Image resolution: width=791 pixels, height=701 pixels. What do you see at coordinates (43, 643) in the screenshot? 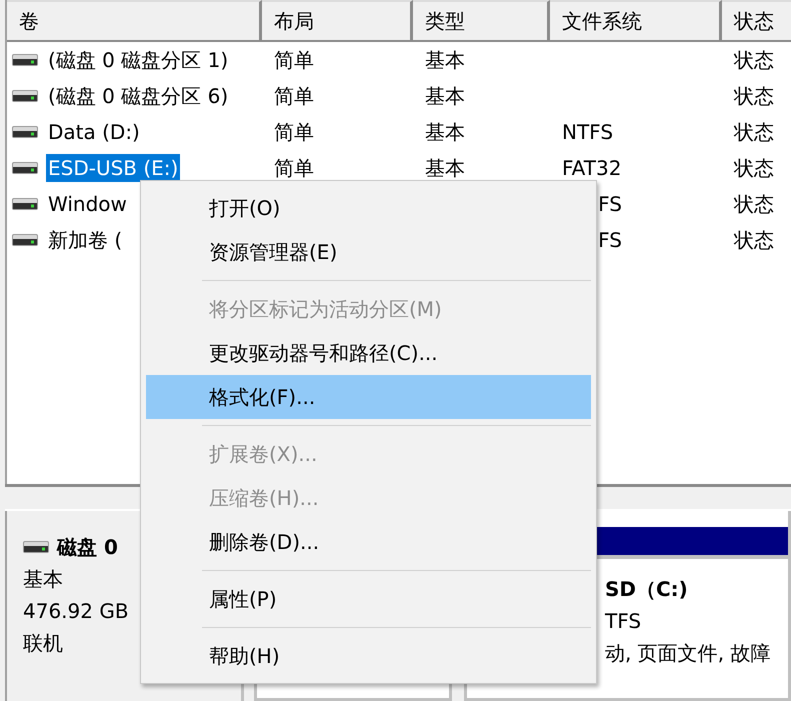
I see `disk-status: 联机` at bounding box center [43, 643].